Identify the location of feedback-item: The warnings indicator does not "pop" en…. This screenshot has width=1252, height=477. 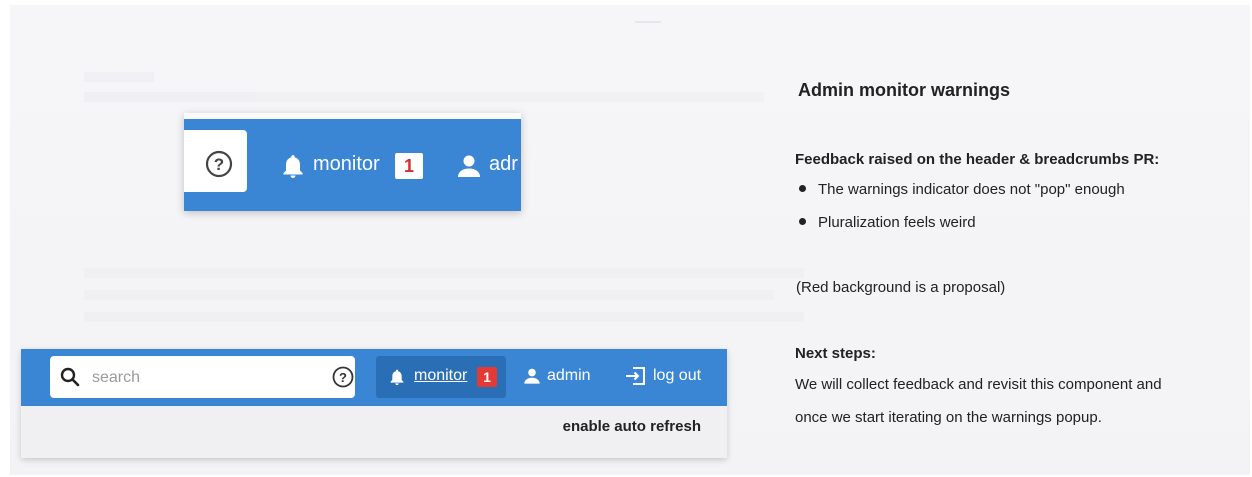
(962, 189).